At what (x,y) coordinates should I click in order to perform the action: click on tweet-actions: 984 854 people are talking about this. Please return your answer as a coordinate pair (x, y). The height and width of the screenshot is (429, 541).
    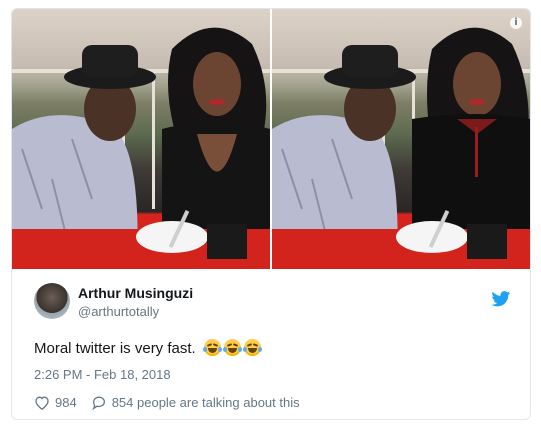
    Looking at the image, I should click on (174, 402).